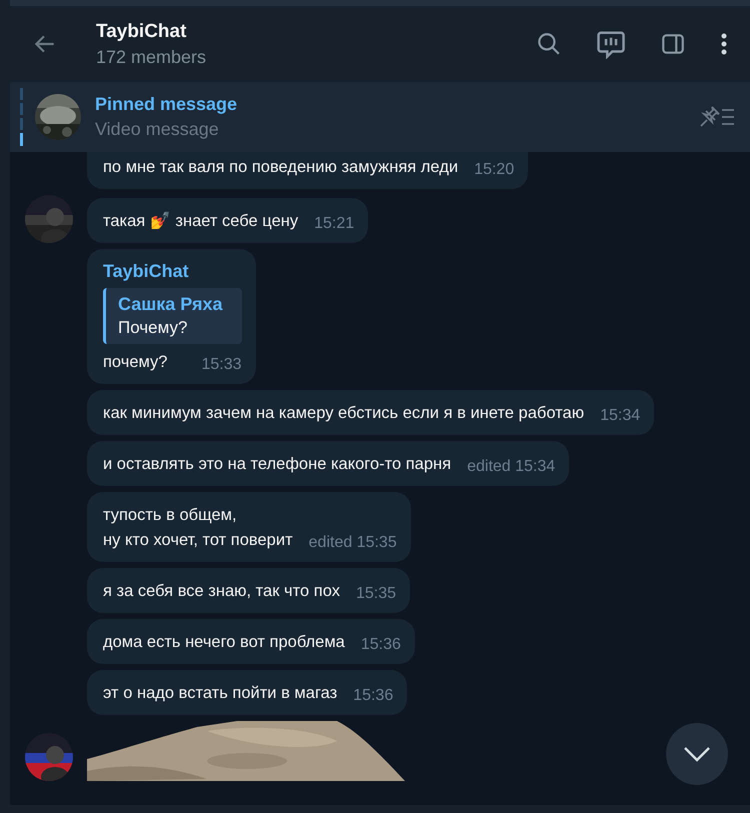 The width and height of the screenshot is (750, 813). I want to click on message-time: edited 15:35, so click(352, 543).